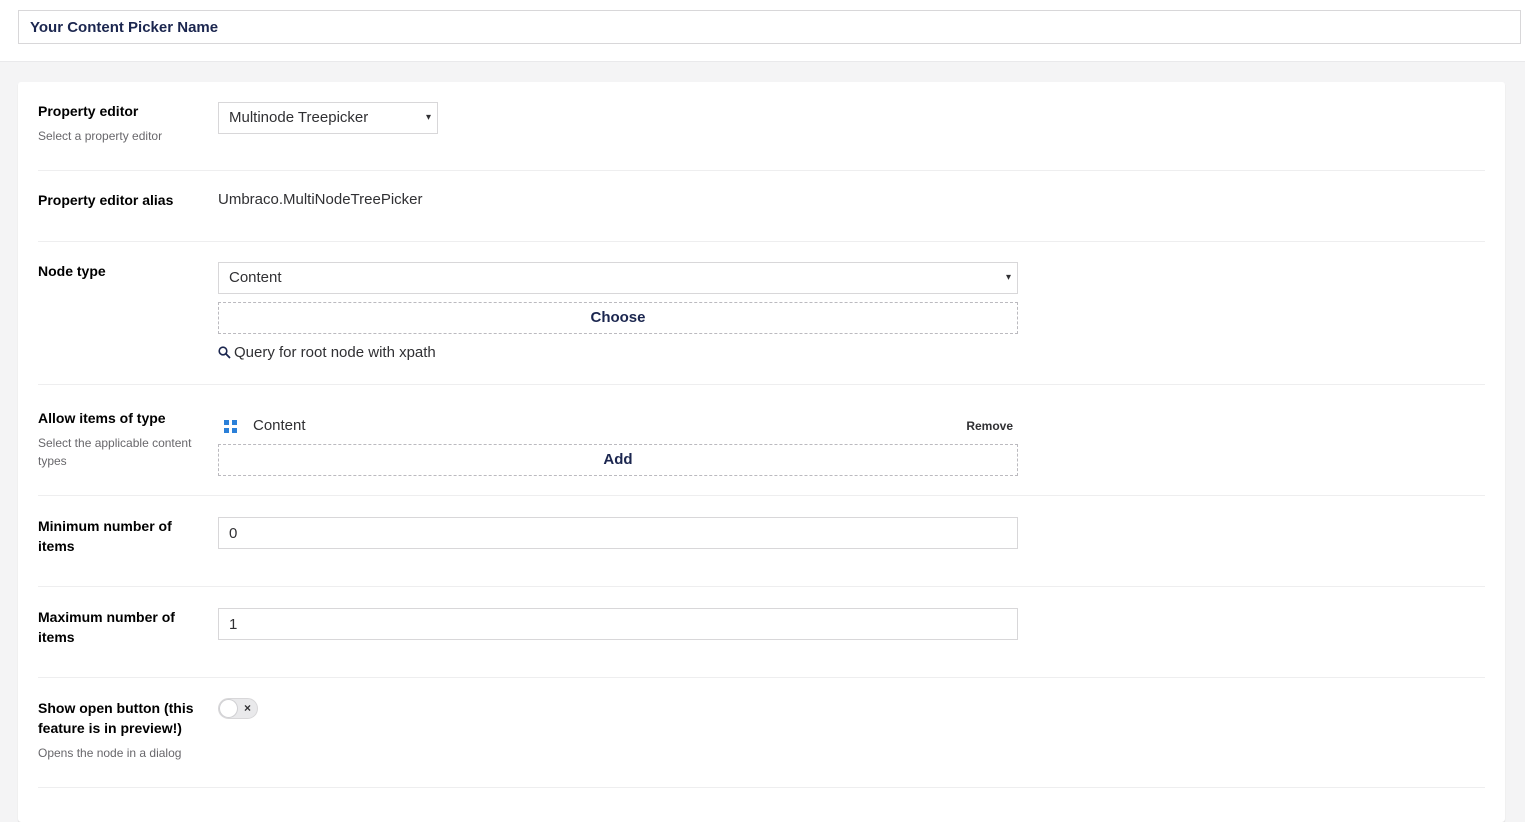 This screenshot has width=1525, height=822. What do you see at coordinates (618, 318) in the screenshot?
I see `choose-button: Choose` at bounding box center [618, 318].